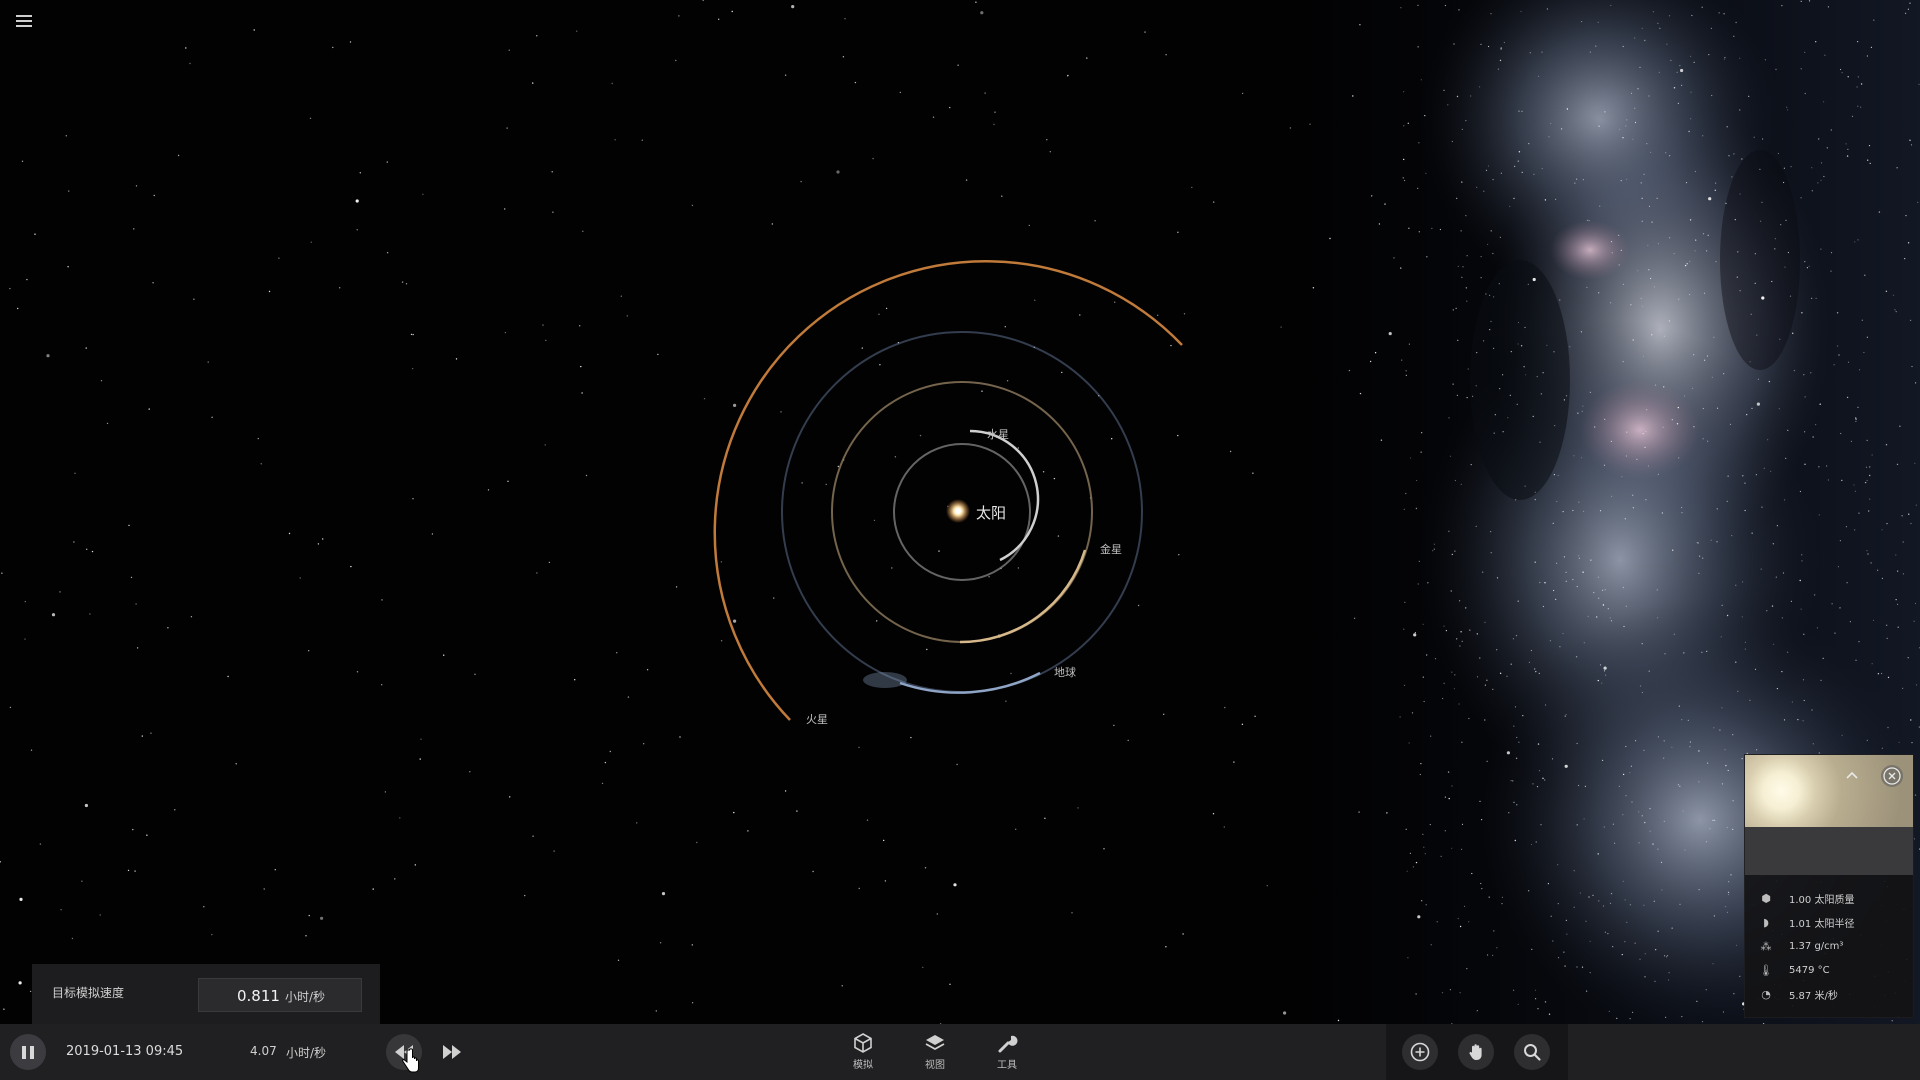 The image size is (1920, 1080). What do you see at coordinates (1766, 970) in the screenshot?
I see `thermometer-icon: 🌡︎` at bounding box center [1766, 970].